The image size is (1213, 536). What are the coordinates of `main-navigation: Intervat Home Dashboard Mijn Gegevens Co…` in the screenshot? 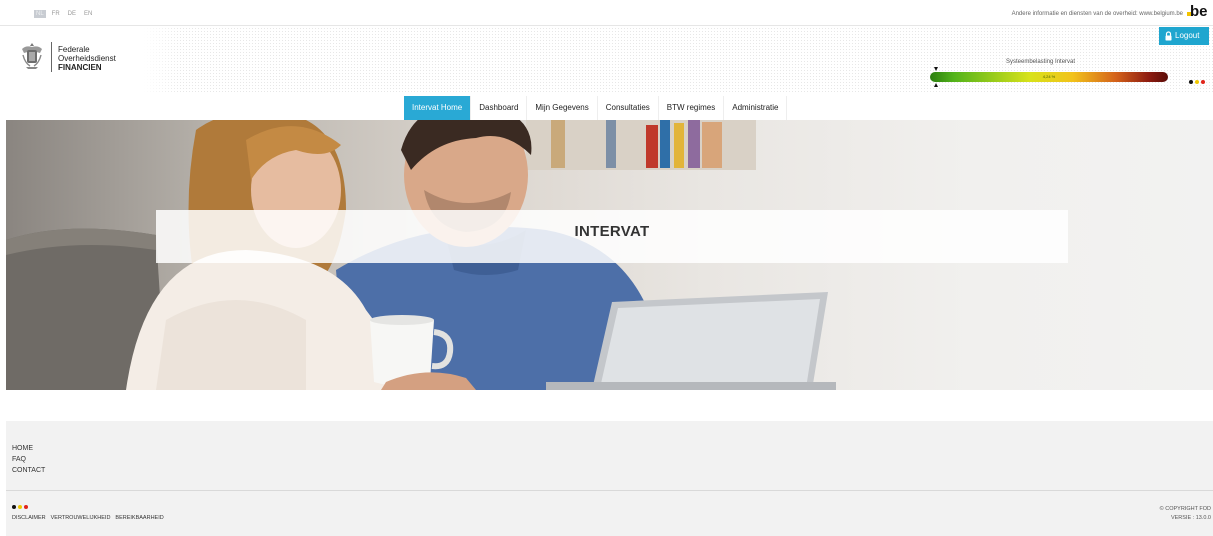 It's located at (596, 108).